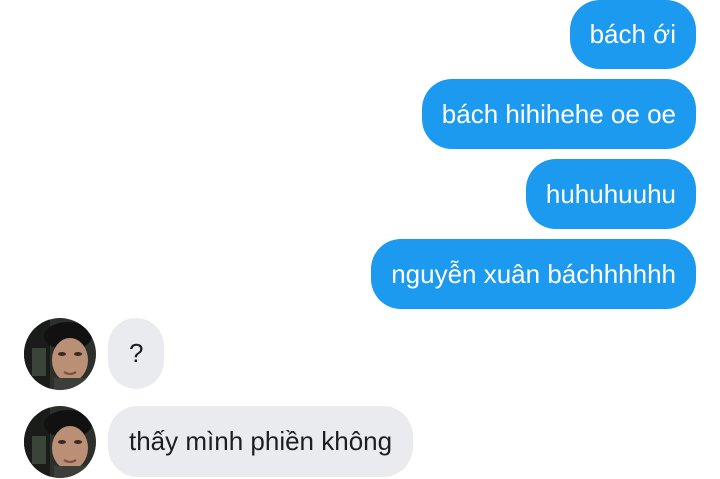 The height and width of the screenshot is (479, 720). What do you see at coordinates (261, 441) in the screenshot?
I see `incoming-message: thấy mình phiền không` at bounding box center [261, 441].